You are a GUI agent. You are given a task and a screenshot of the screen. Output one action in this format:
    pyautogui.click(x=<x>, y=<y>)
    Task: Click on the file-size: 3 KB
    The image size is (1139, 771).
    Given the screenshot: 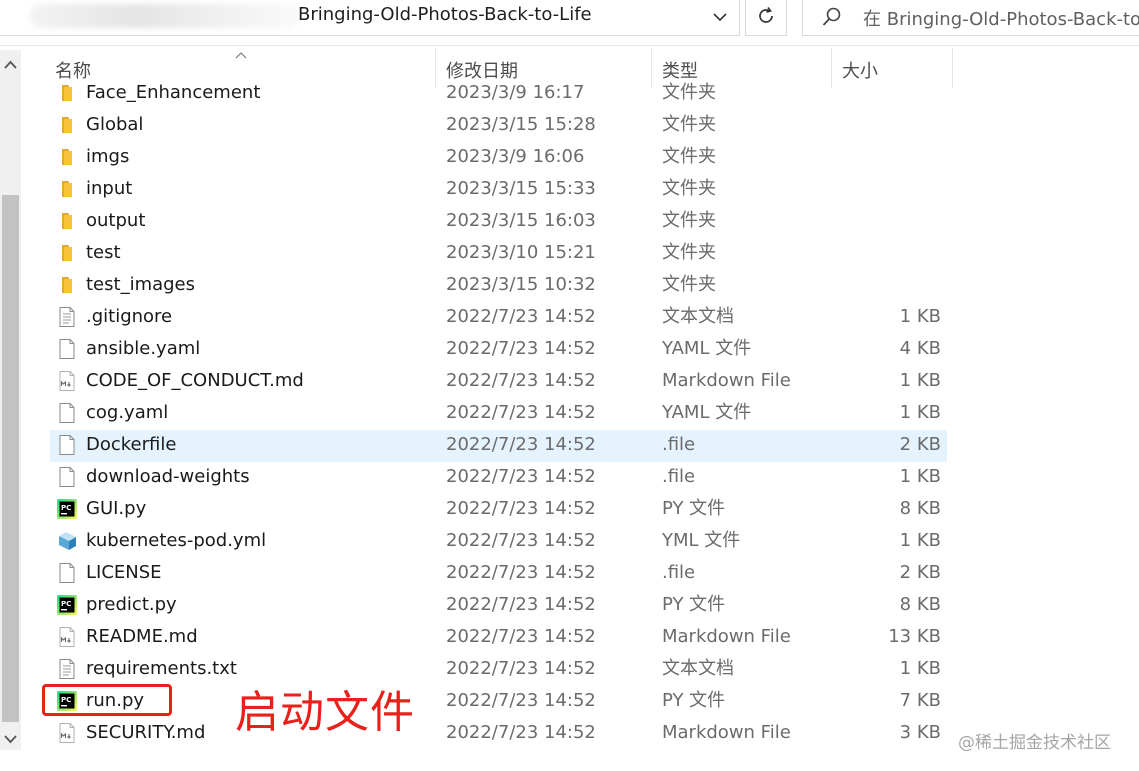 What is the action you would take?
    pyautogui.click(x=920, y=732)
    